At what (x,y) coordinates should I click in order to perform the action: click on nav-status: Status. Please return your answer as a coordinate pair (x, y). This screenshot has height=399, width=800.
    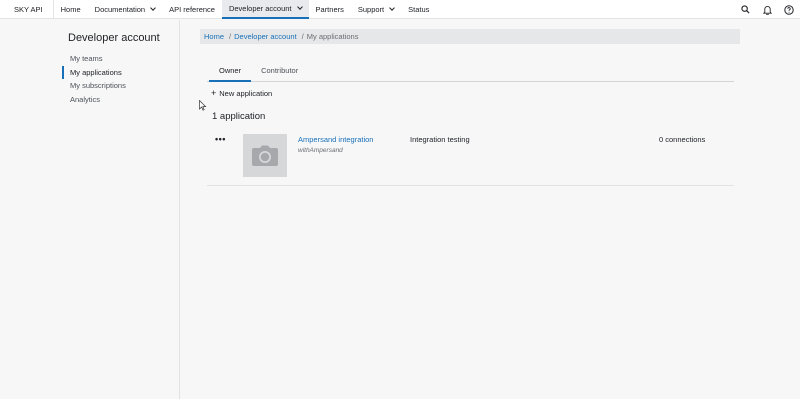
    Looking at the image, I should click on (418, 9).